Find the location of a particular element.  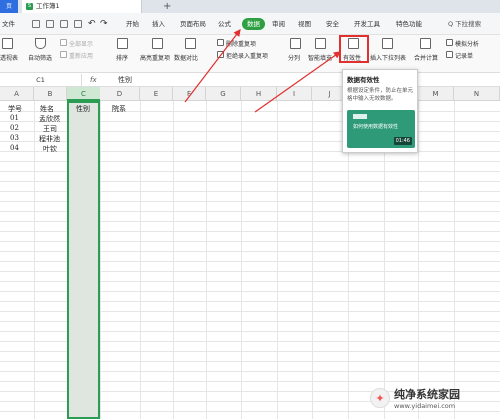

col-header-h: H is located at coordinates (259, 94).